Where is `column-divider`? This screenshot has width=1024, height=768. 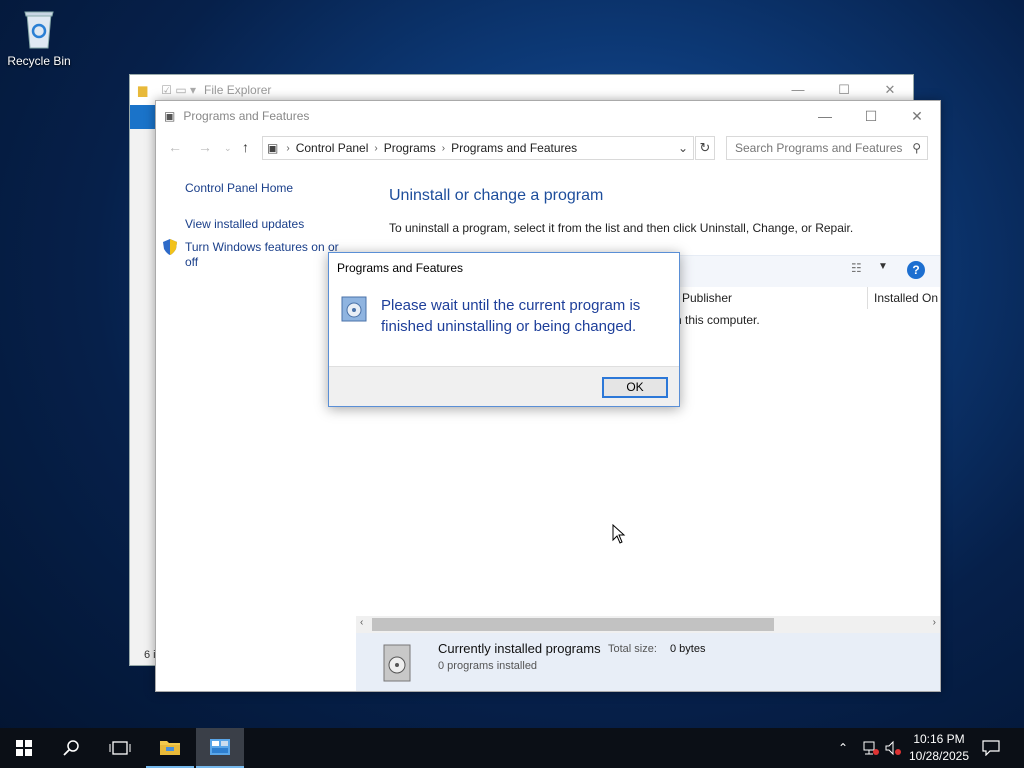
column-divider is located at coordinates (867, 298).